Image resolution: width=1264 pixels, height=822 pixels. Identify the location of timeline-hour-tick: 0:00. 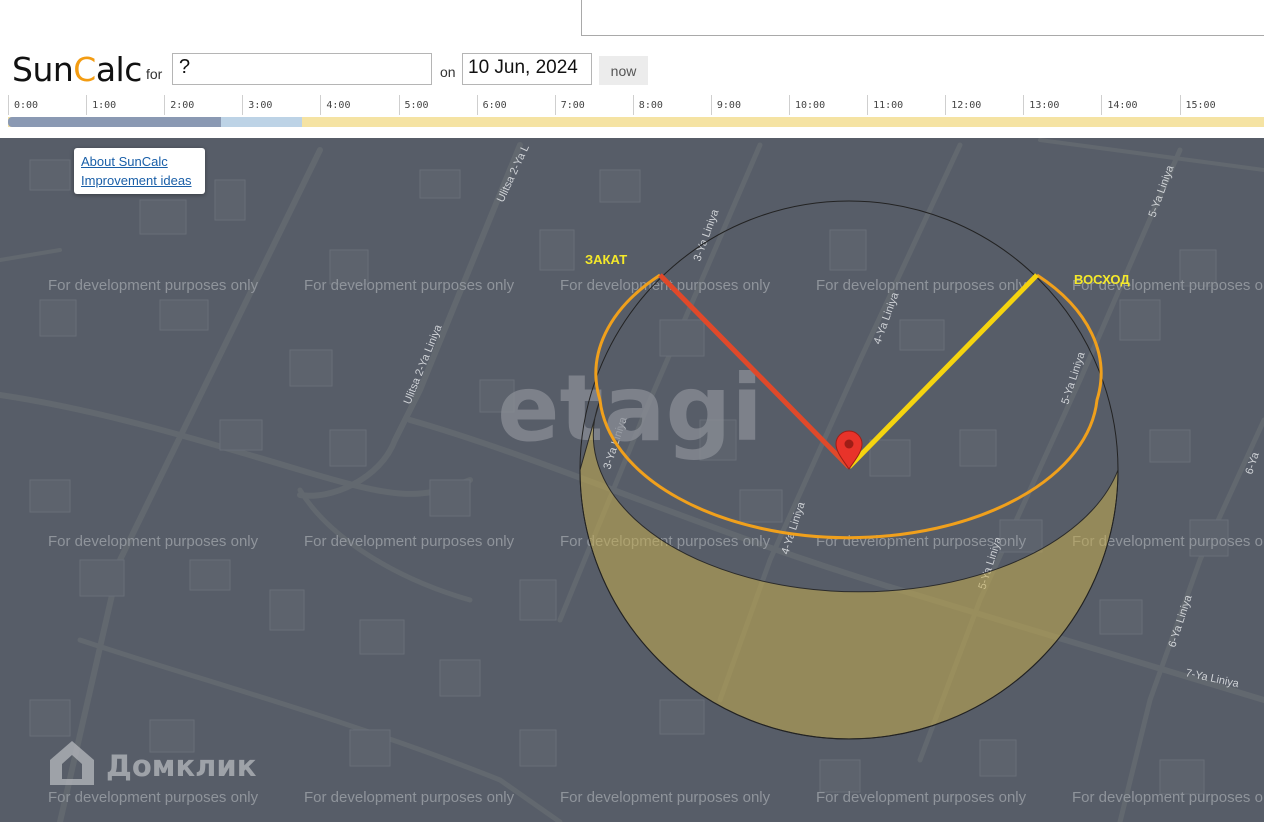
(47, 105).